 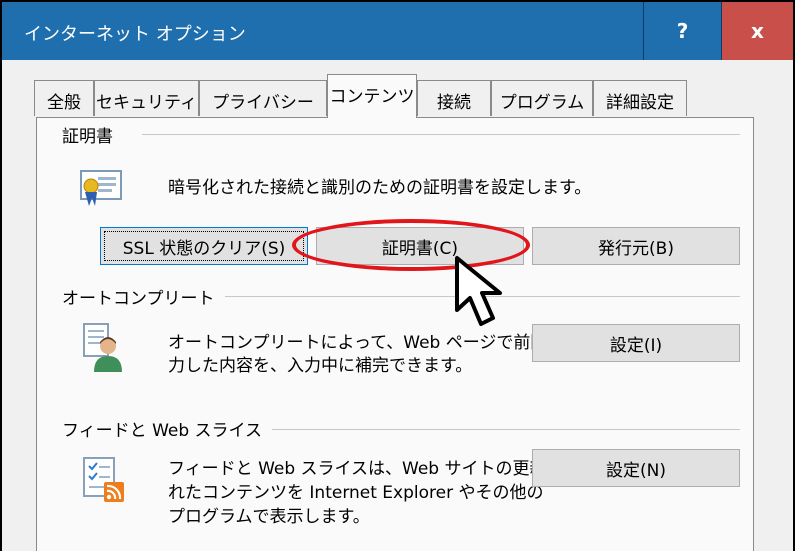 I want to click on feeds-settings-button: 設定(N), so click(x=636, y=468).